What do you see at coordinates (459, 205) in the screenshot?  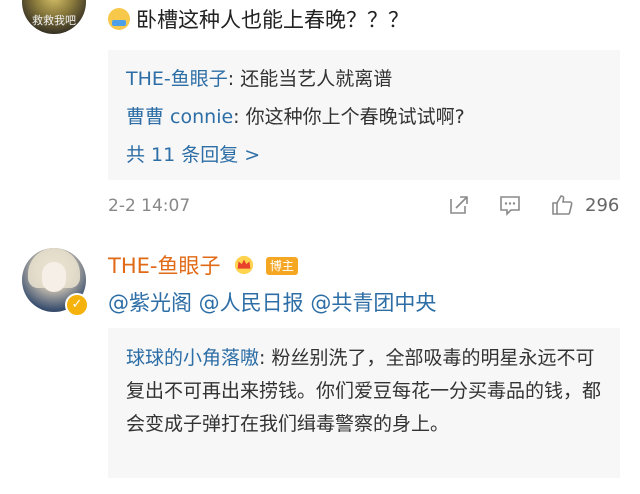 I see `share-icon` at bounding box center [459, 205].